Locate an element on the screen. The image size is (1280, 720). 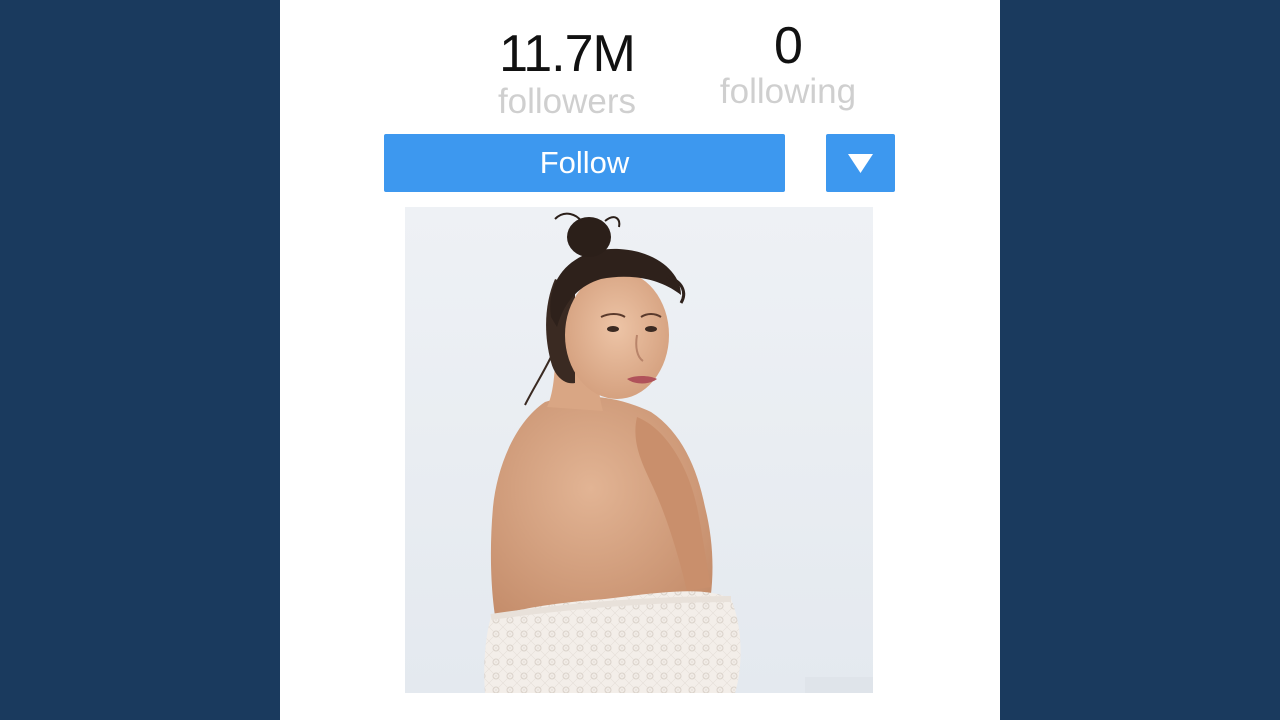
followers-stat: 11.7M followers is located at coordinates (567, 73).